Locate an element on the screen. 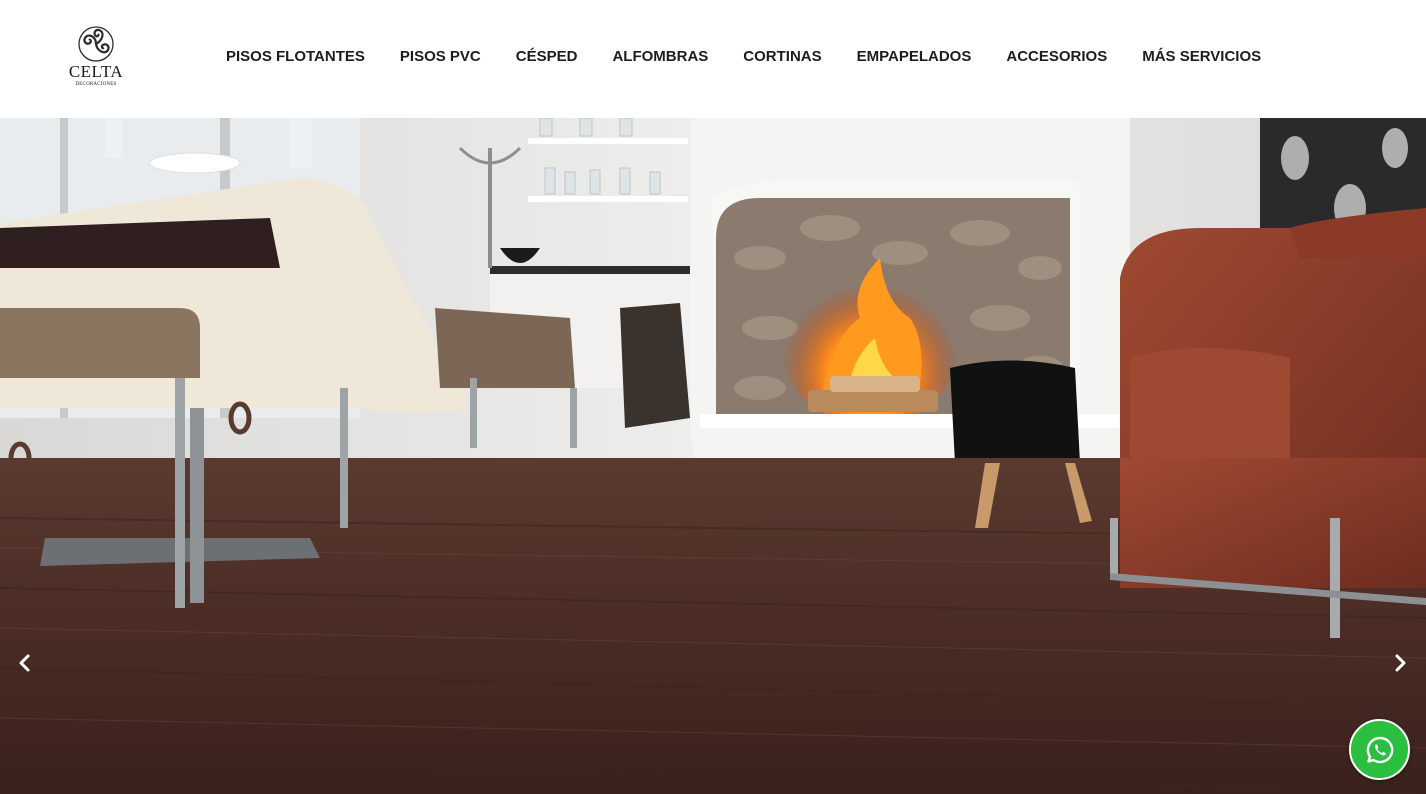  nav-item-empapelados: EMPAPELADOS is located at coordinates (914, 57).